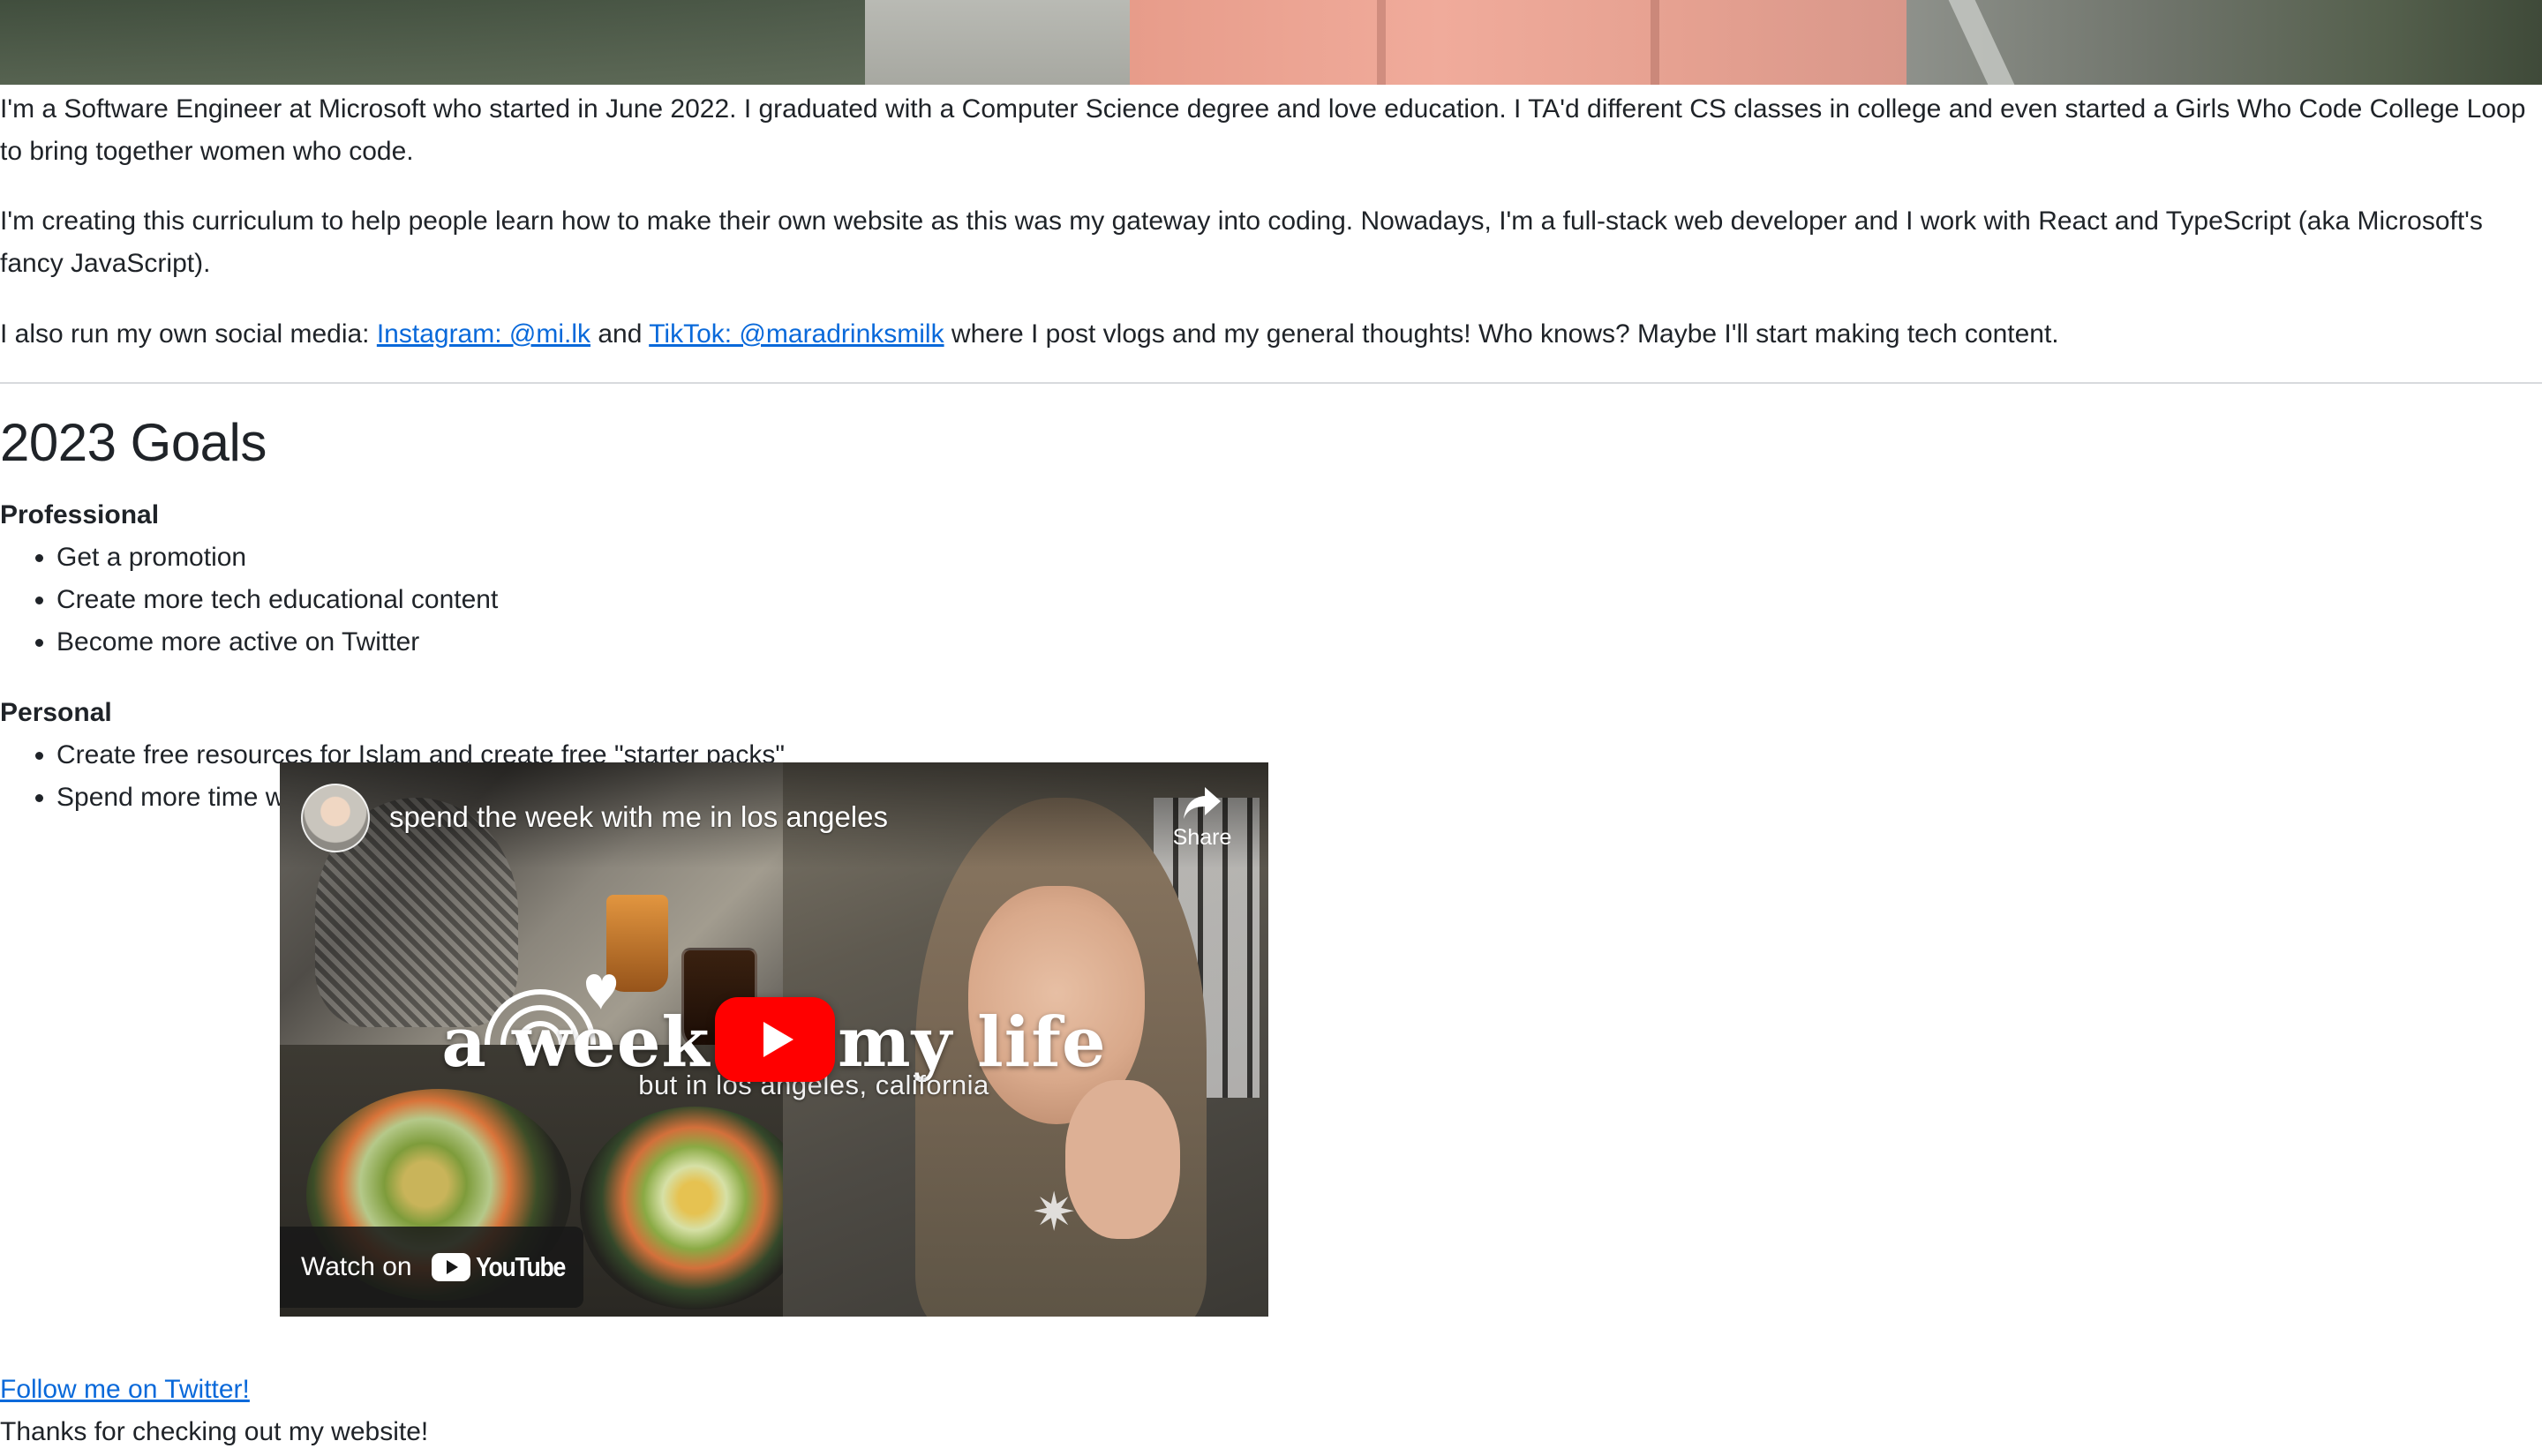 This screenshot has height=1456, width=2542. What do you see at coordinates (1271, 383) in the screenshot?
I see `section-divider` at bounding box center [1271, 383].